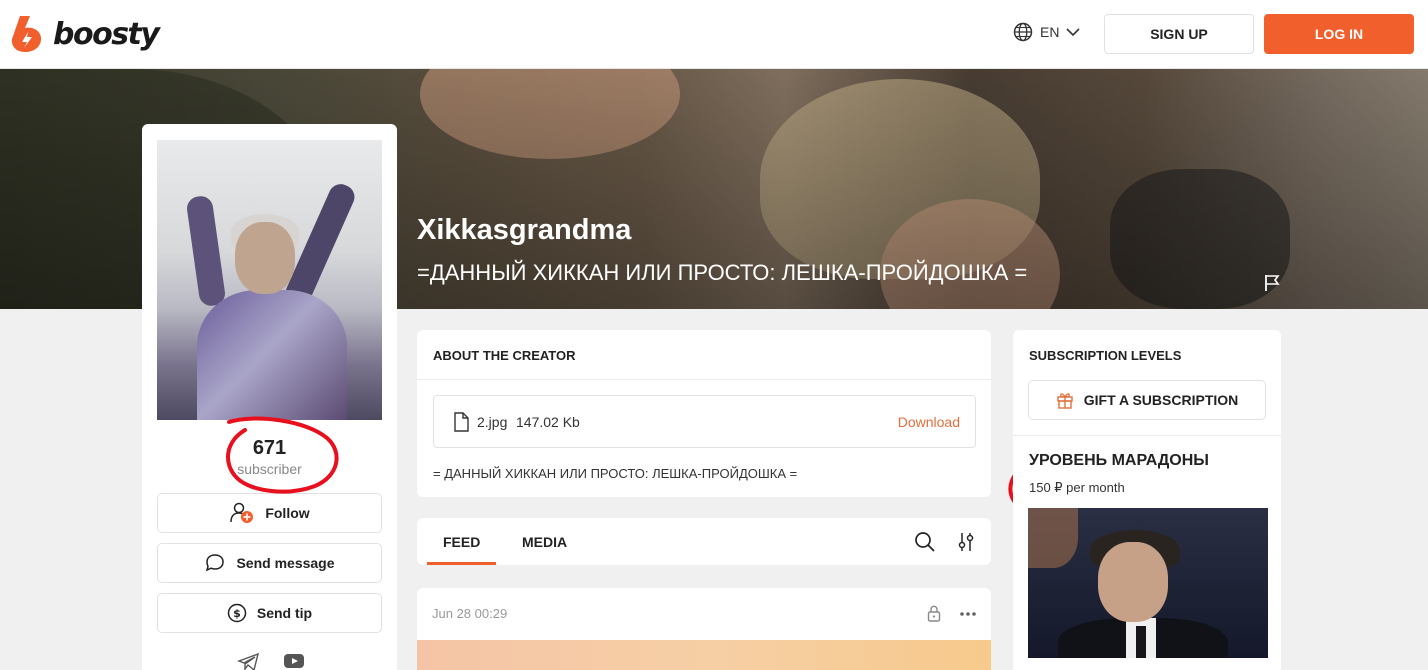 Image resolution: width=1428 pixels, height=670 pixels. Describe the element at coordinates (704, 541) in the screenshot. I see `feed-tabs: FEED MEDIA` at that location.